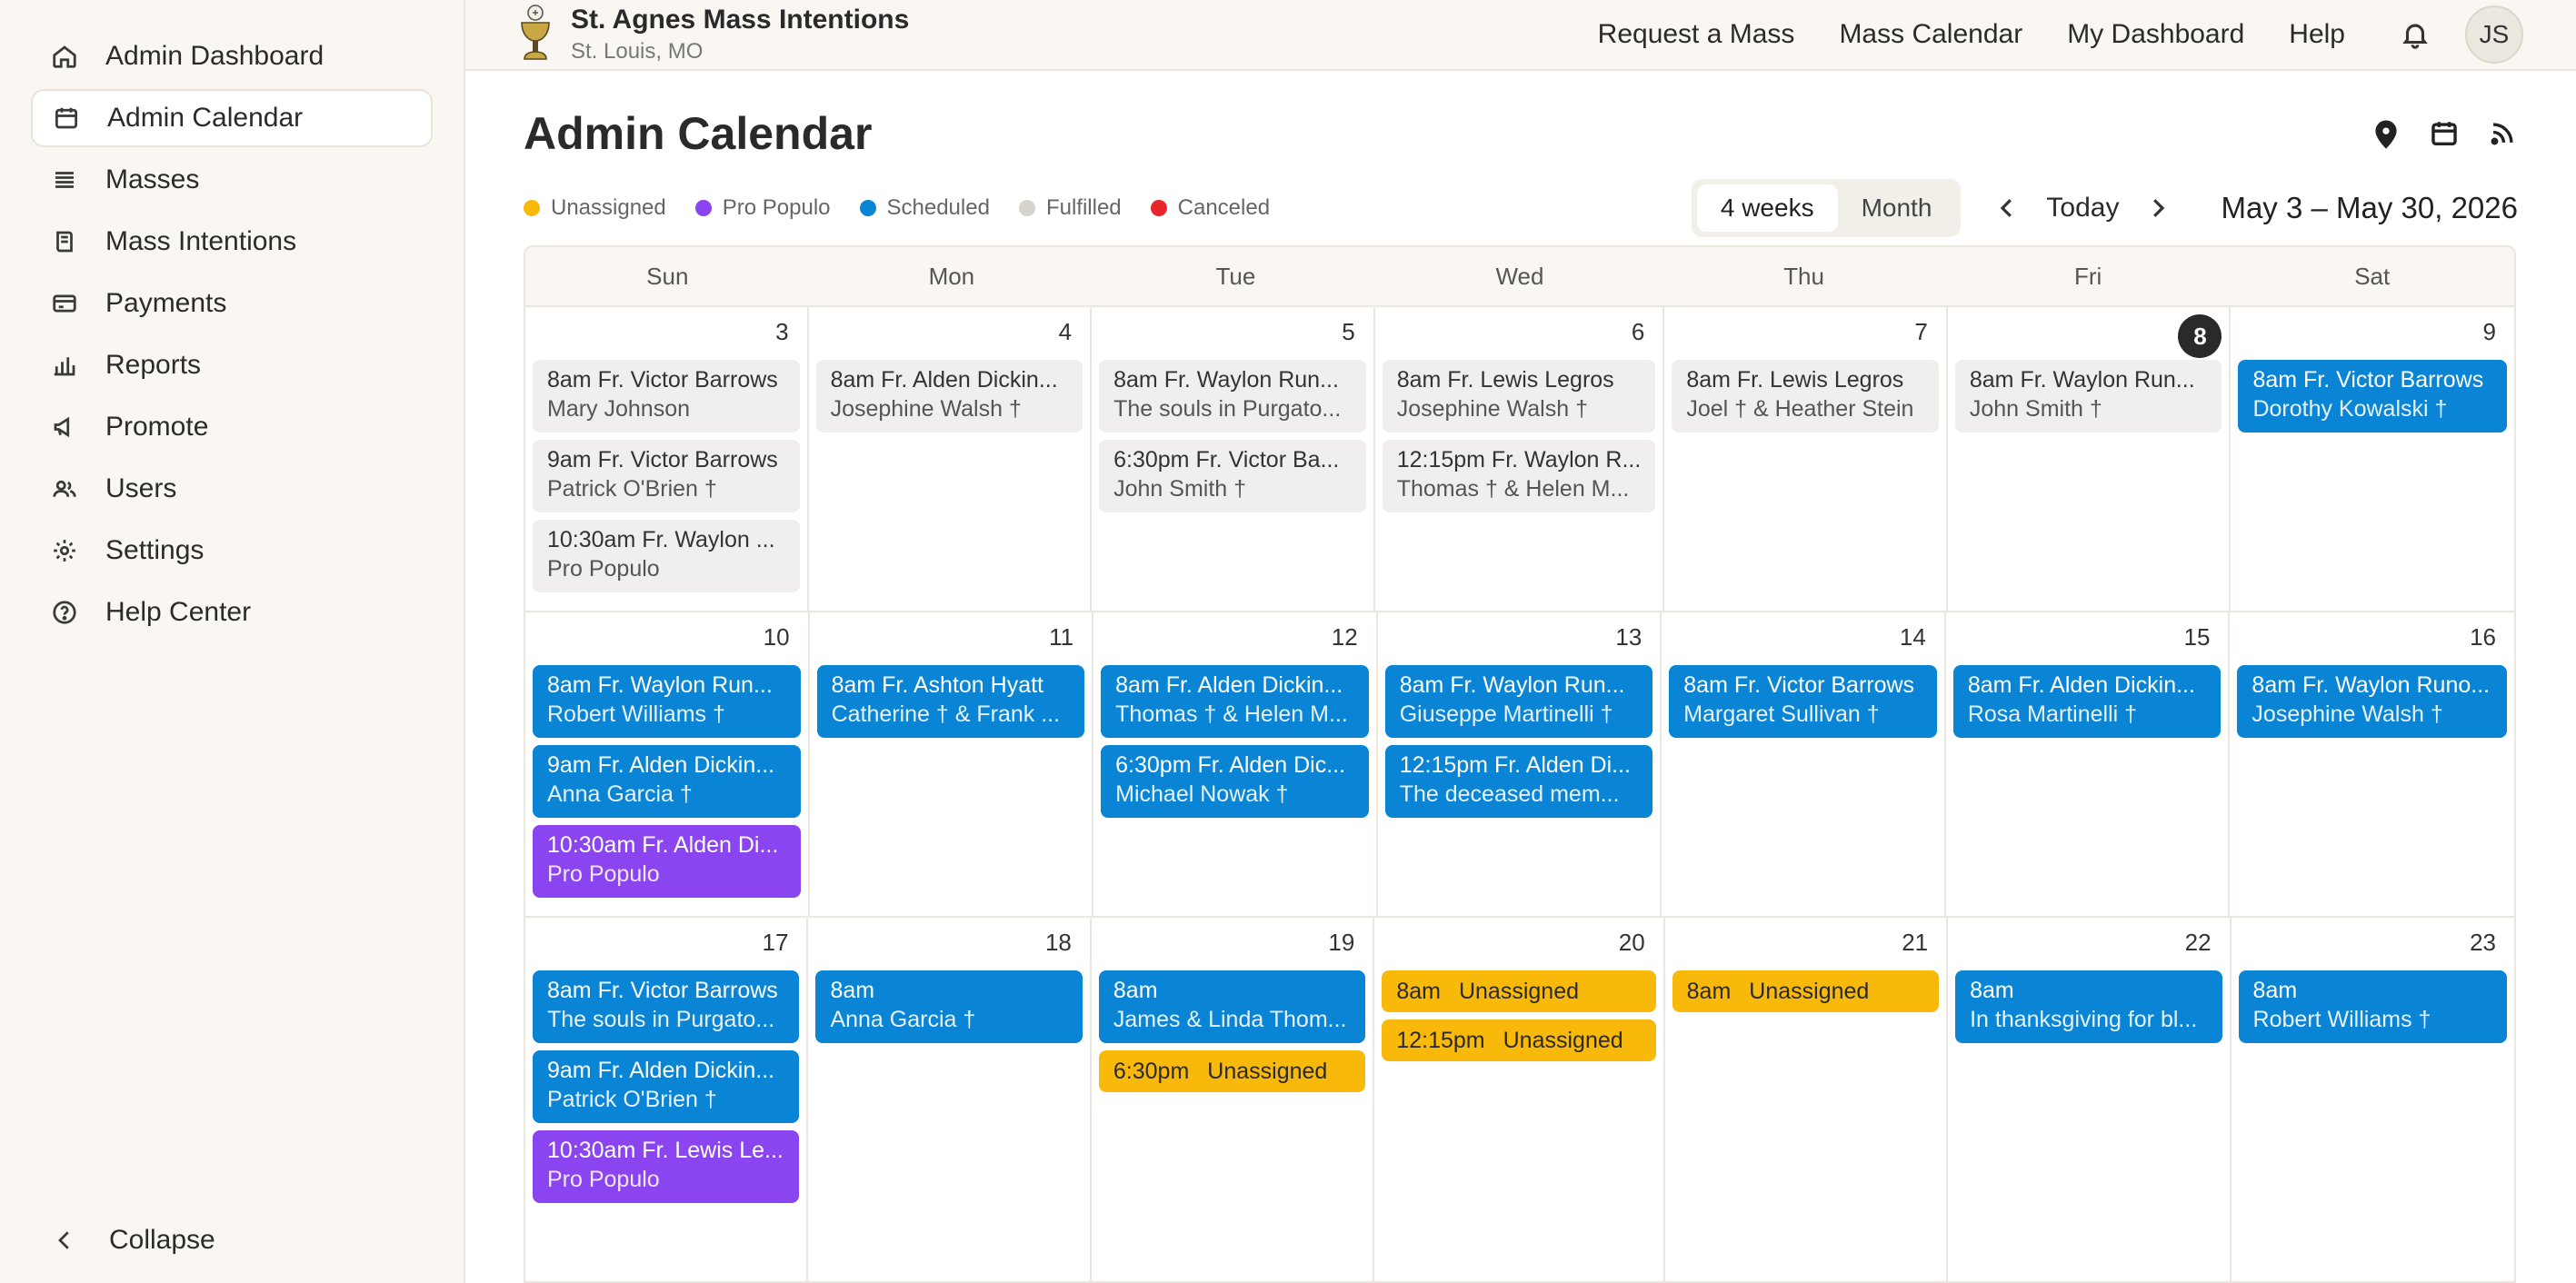 The width and height of the screenshot is (2576, 1283). What do you see at coordinates (666, 1166) in the screenshot?
I see `mass-event: 10:30am Fr. Lewis Le... Pro Populo` at bounding box center [666, 1166].